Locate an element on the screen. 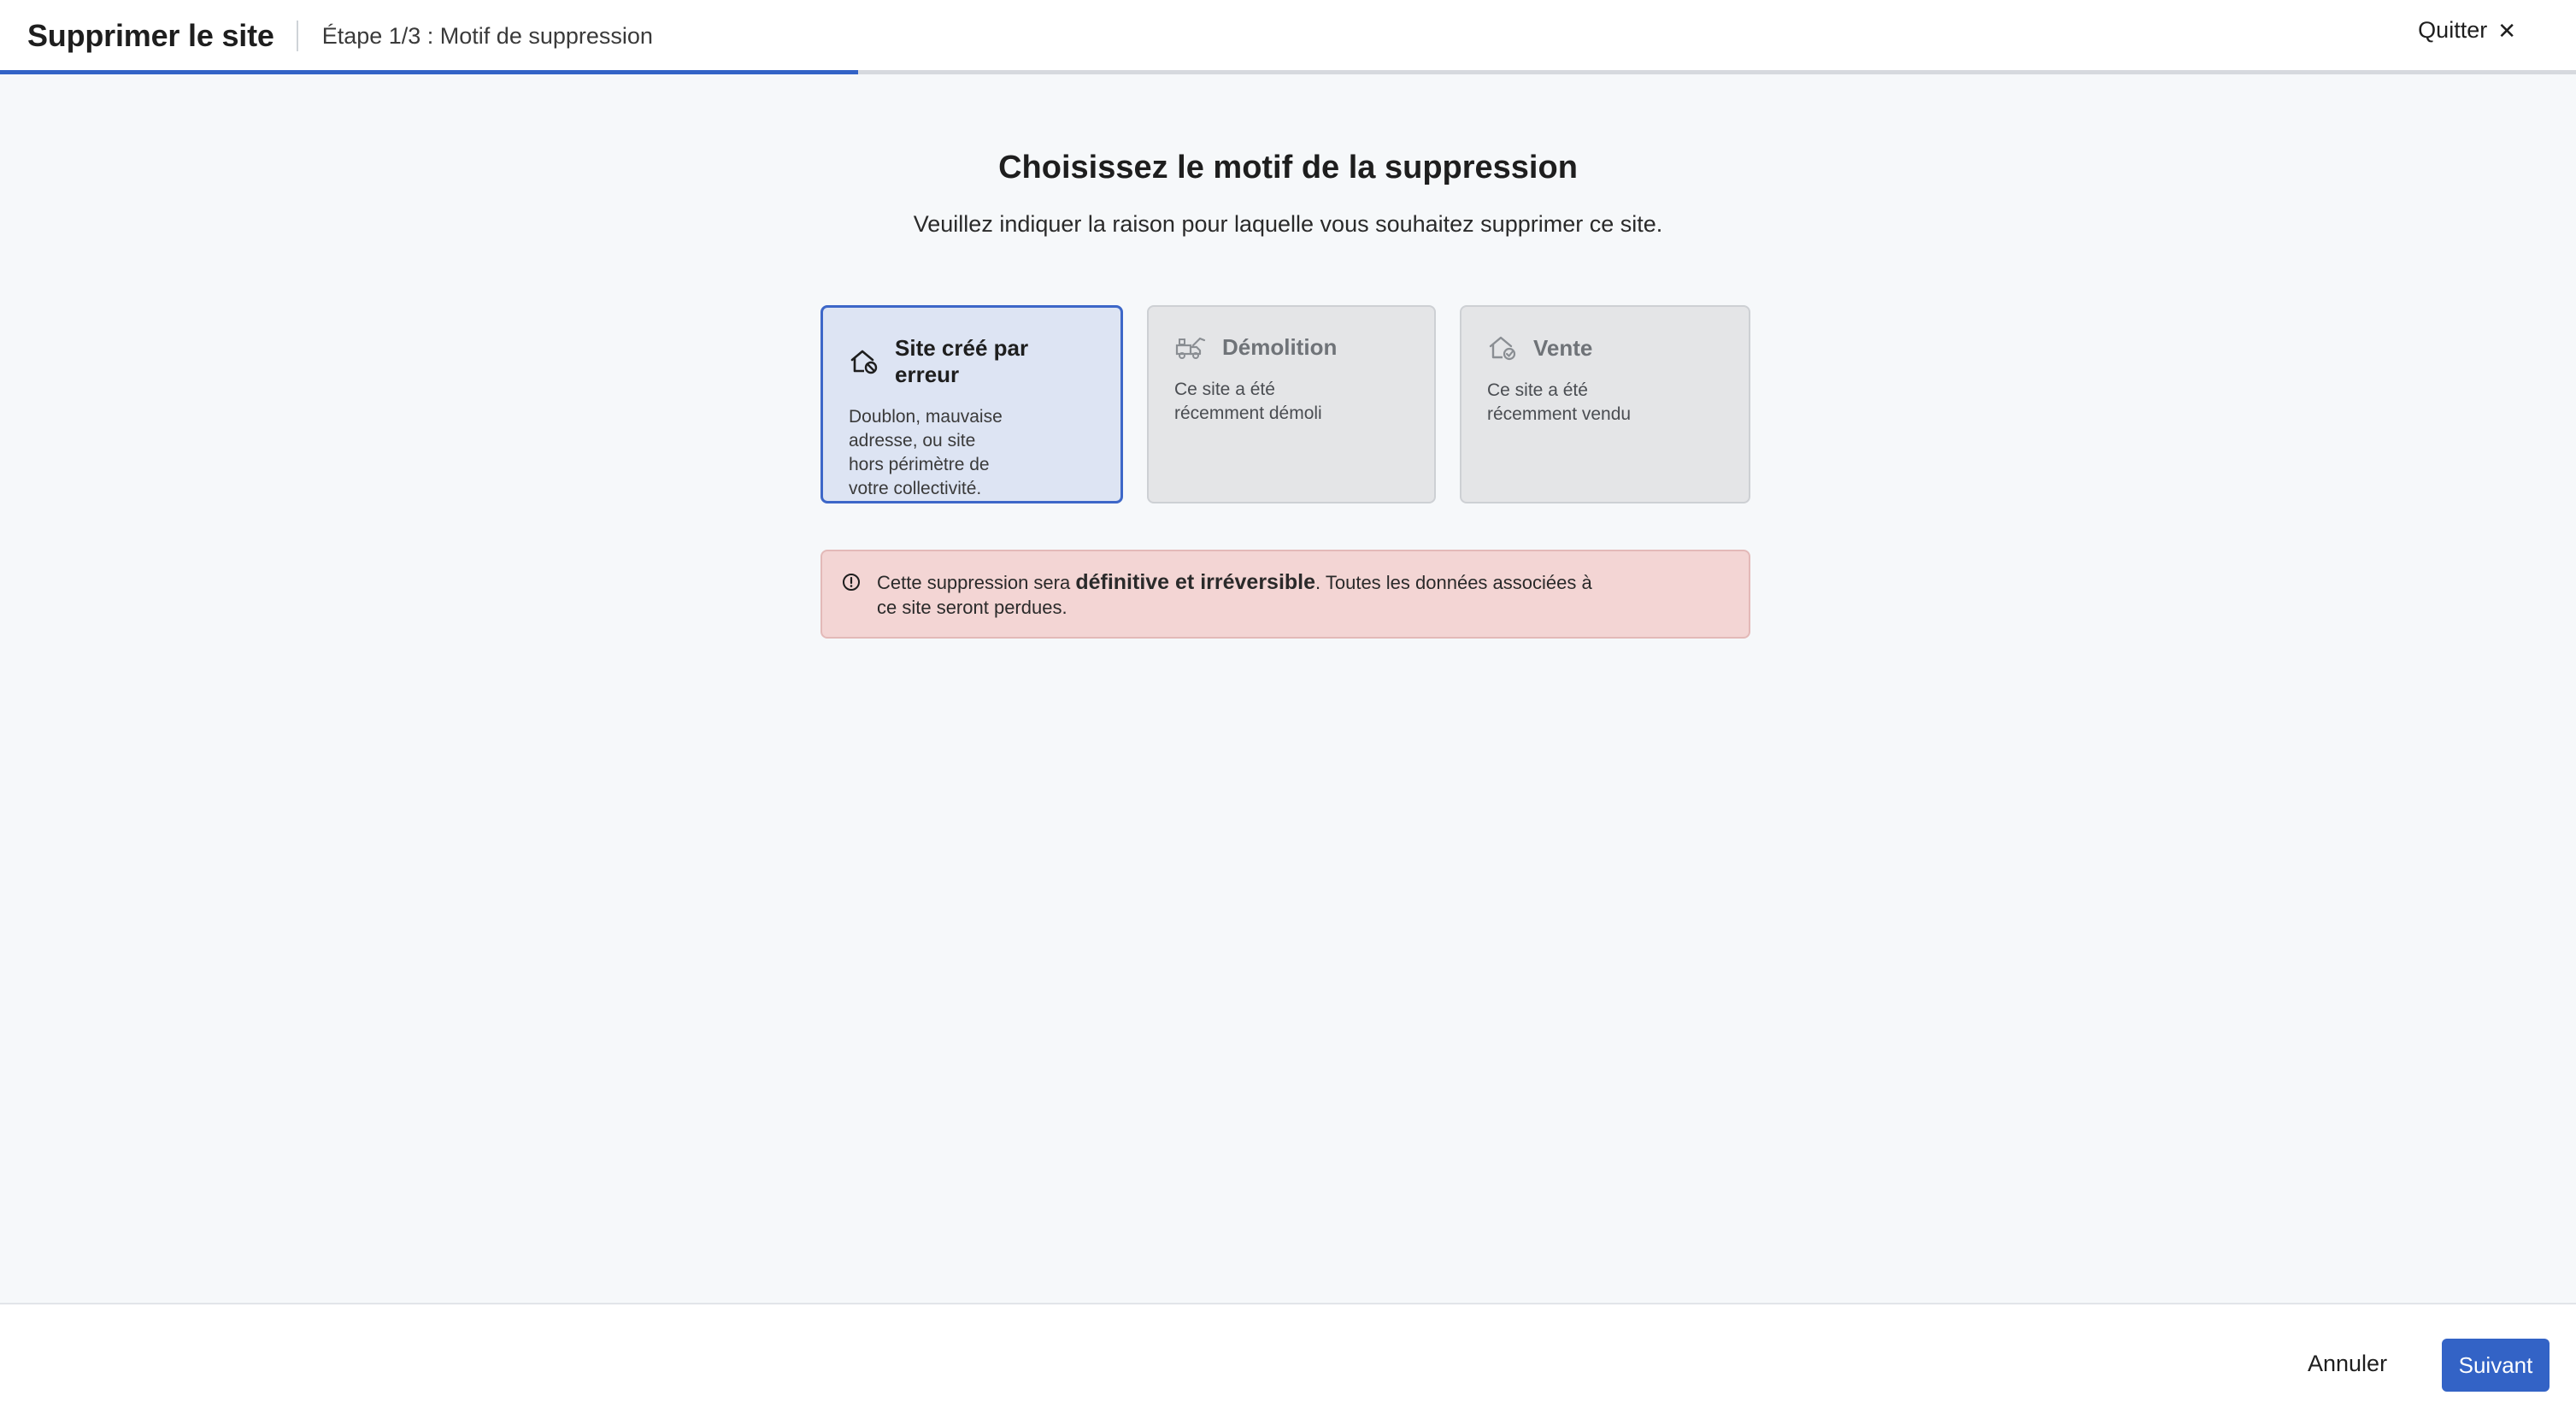 This screenshot has width=2576, height=1419. section-heading: Choisissez le motif de la suppression is located at coordinates (1288, 167).